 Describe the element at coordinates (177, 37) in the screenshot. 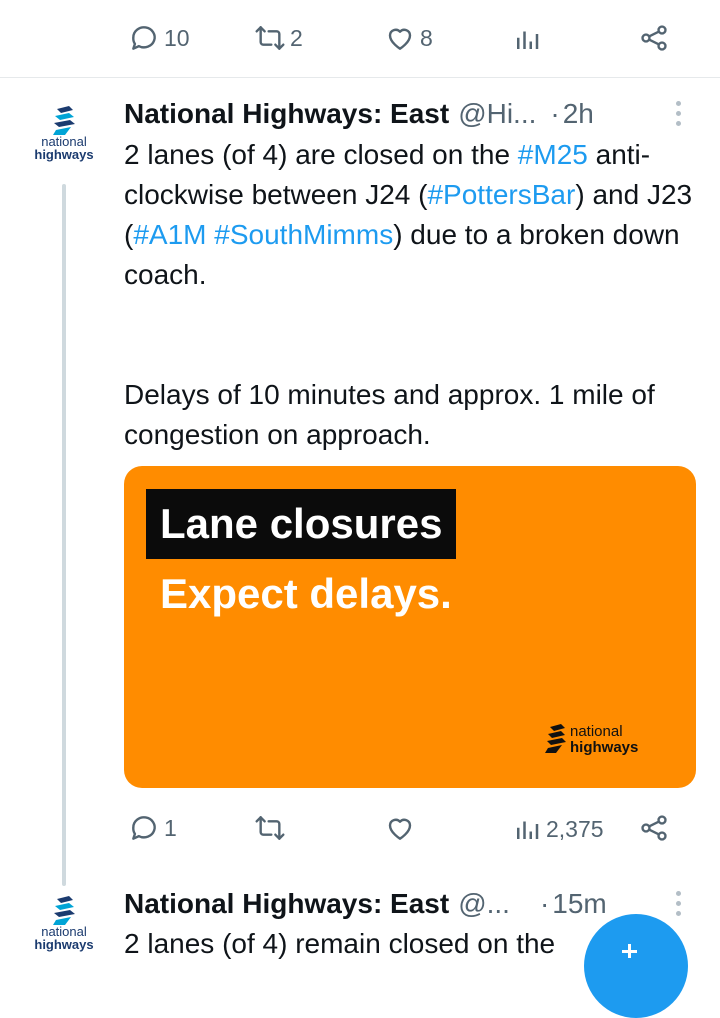

I see `reply-count: 10` at that location.